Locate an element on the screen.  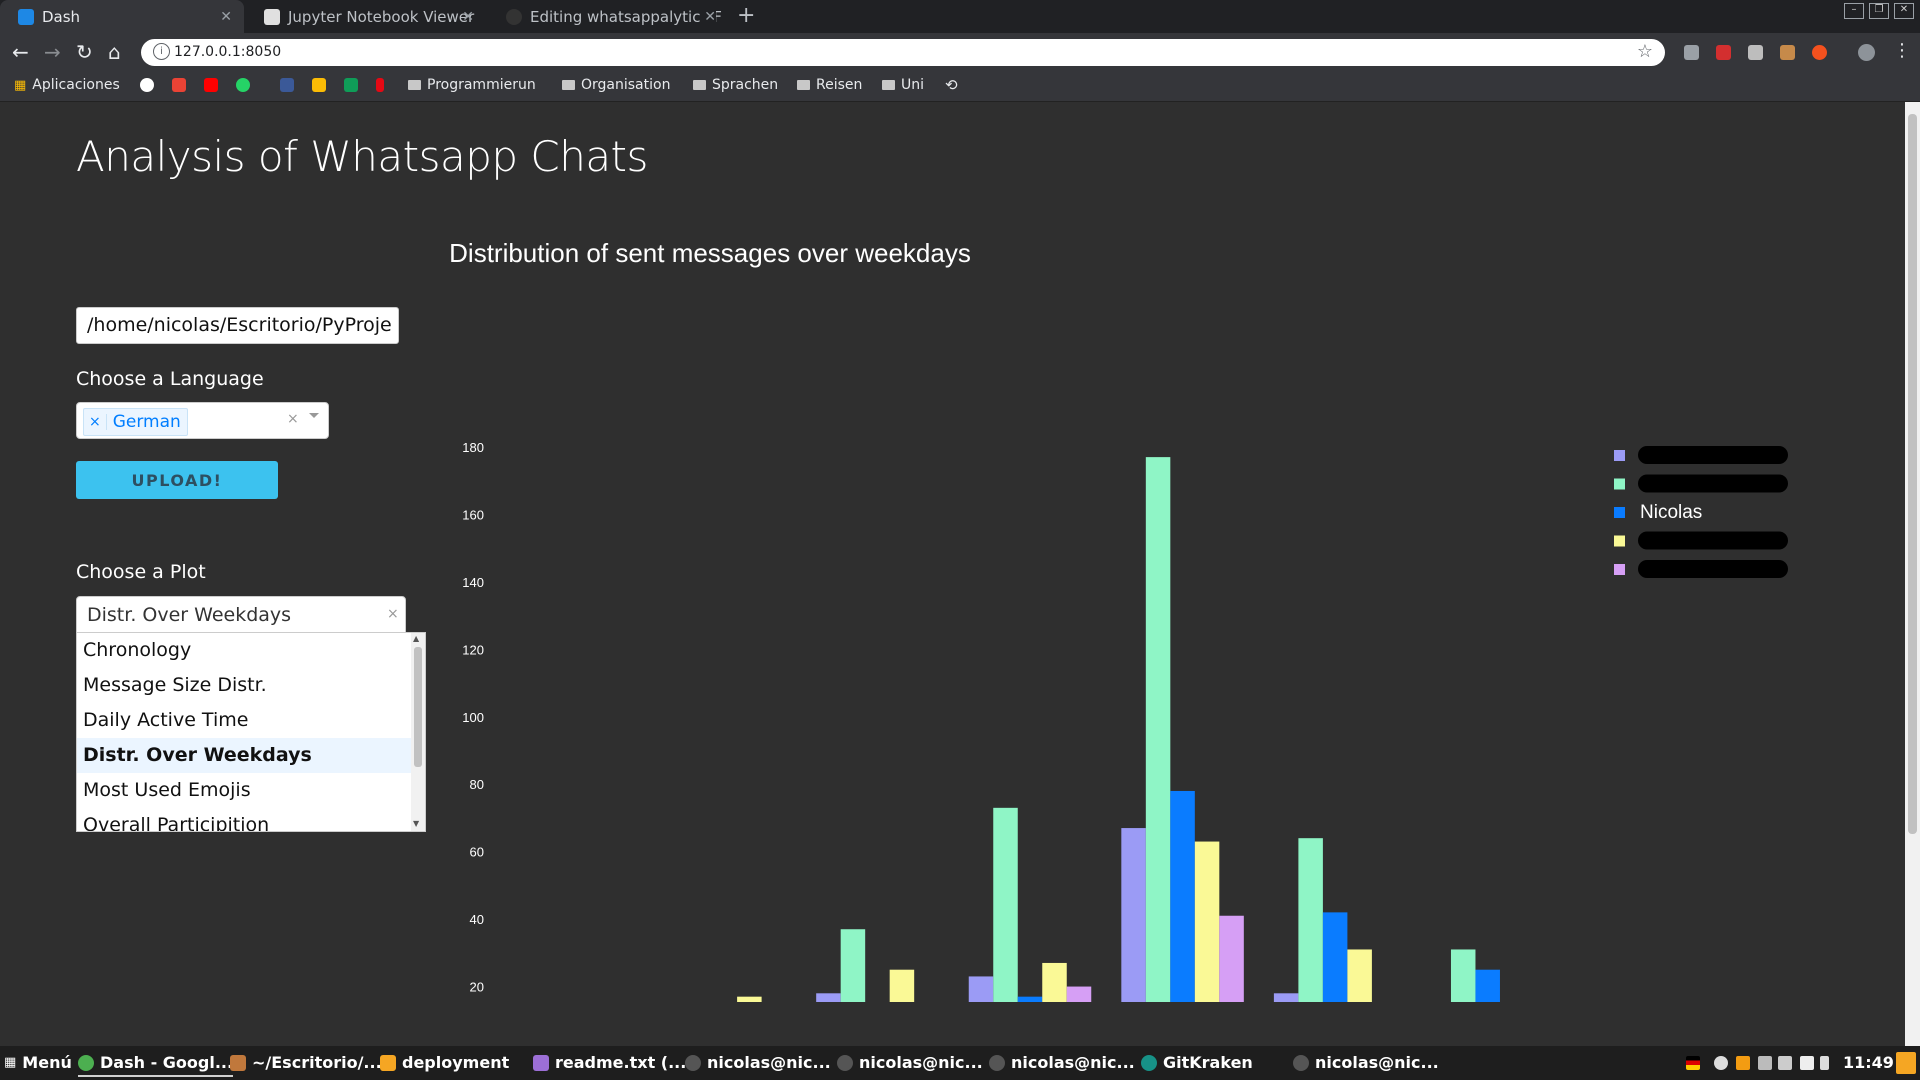
bookmark-folder-uni: Uni is located at coordinates (903, 85).